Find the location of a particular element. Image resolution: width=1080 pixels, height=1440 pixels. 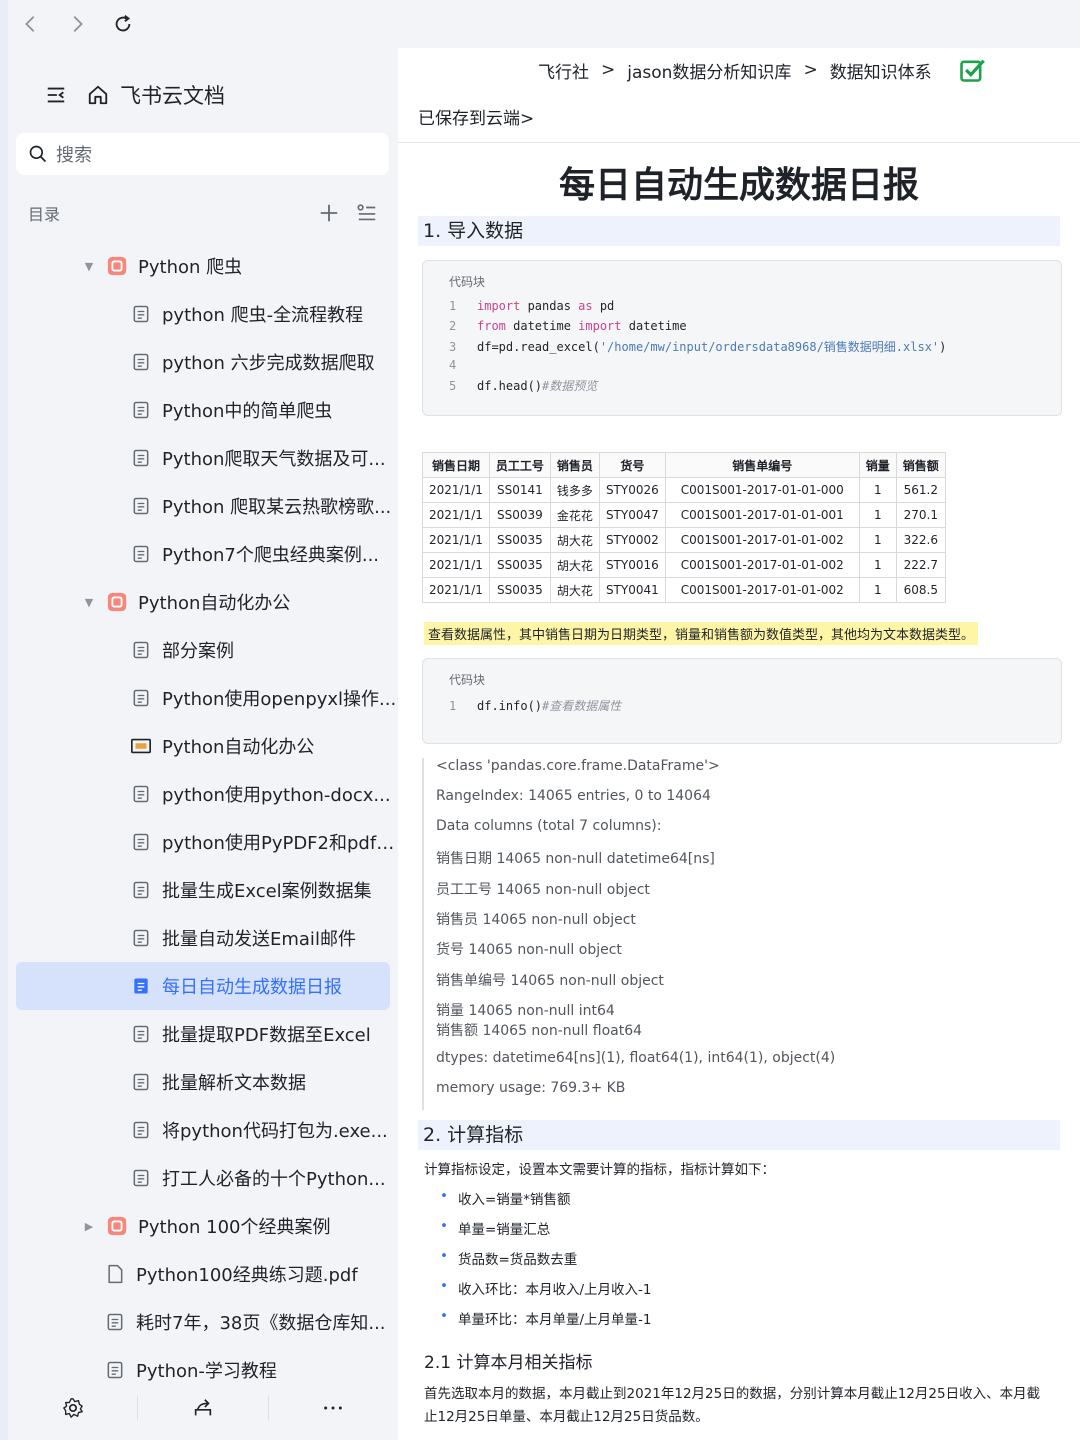

output-line: RangeIndex: 14065 entries, 0 to 14064 is located at coordinates (573, 796).